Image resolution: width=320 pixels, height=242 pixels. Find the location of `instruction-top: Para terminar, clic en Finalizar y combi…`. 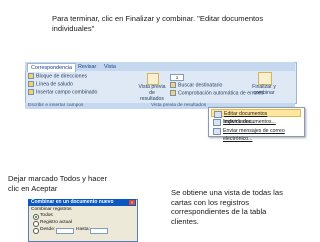

instruction-top: Para terminar, clic en Finalizar y combi… is located at coordinates (158, 23).